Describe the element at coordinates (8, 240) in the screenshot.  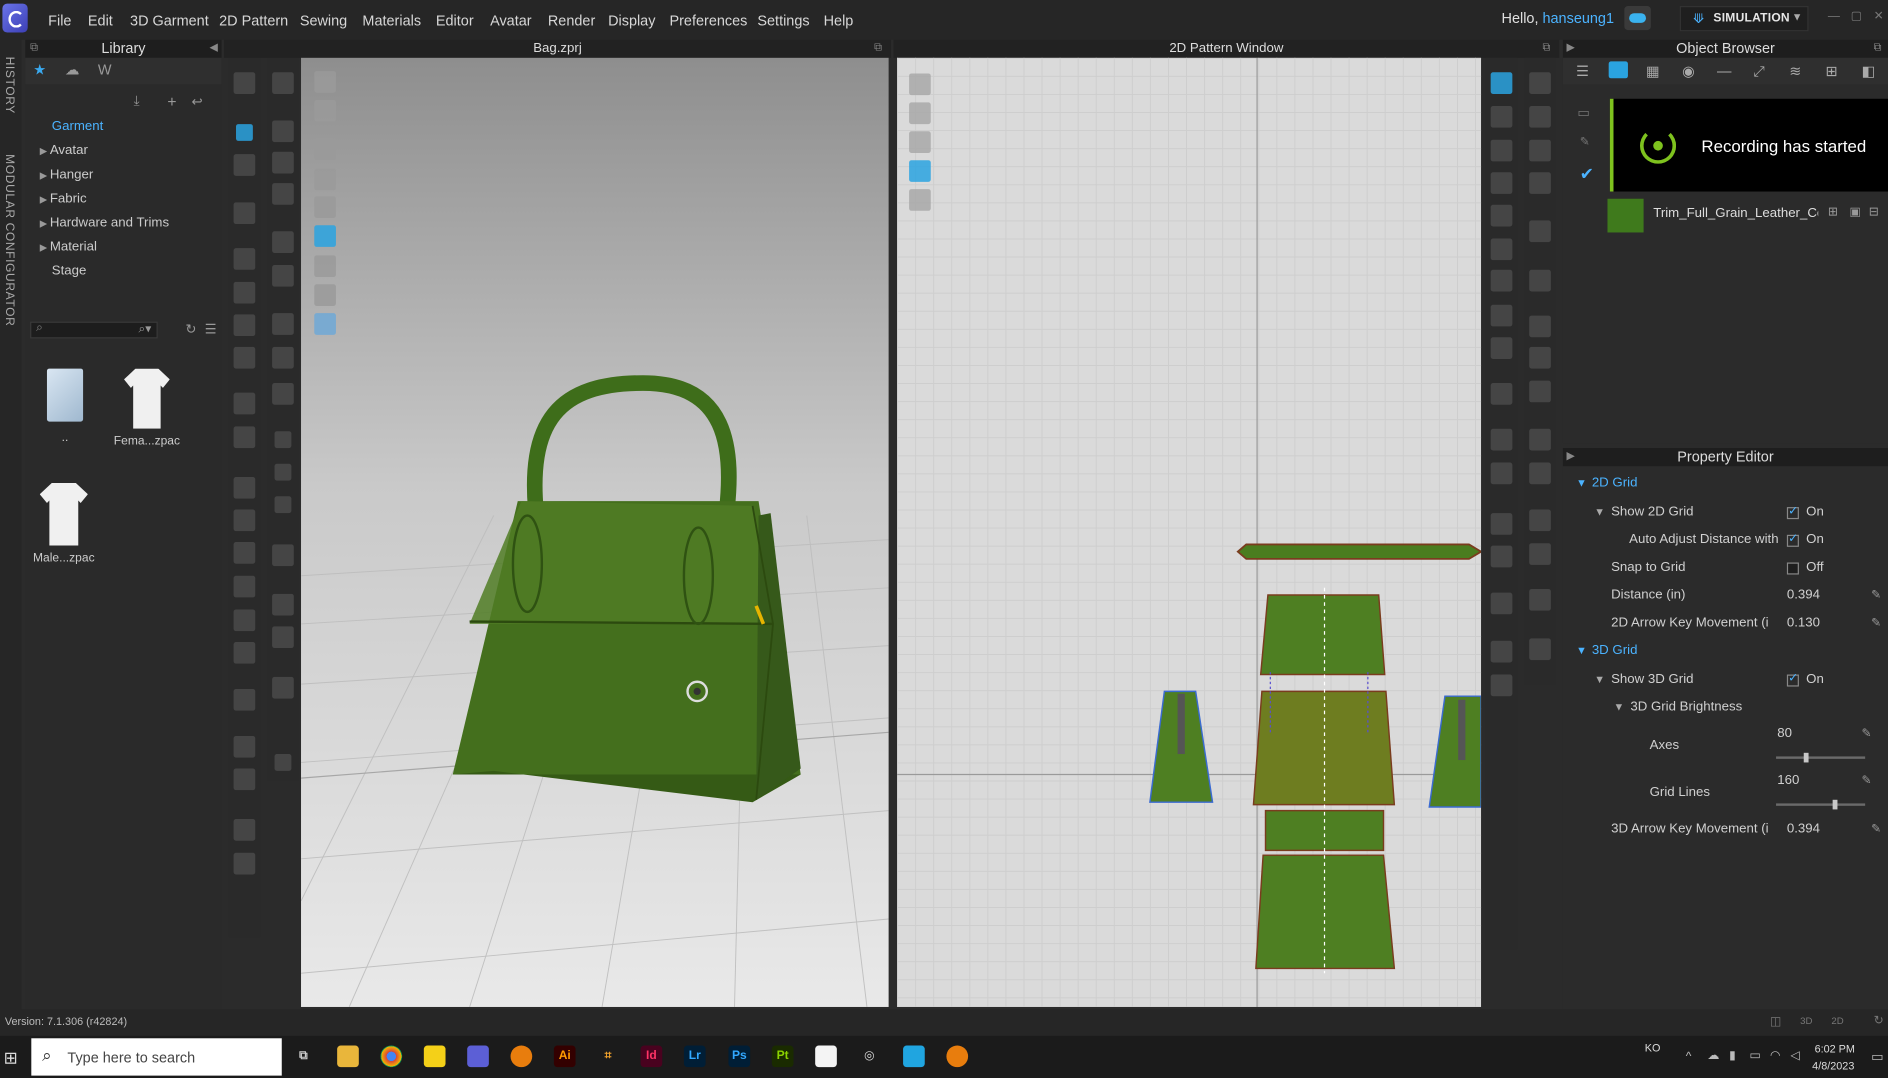
I see `modular-configurator-tab: MODULAR CONFIGURATOR` at that location.